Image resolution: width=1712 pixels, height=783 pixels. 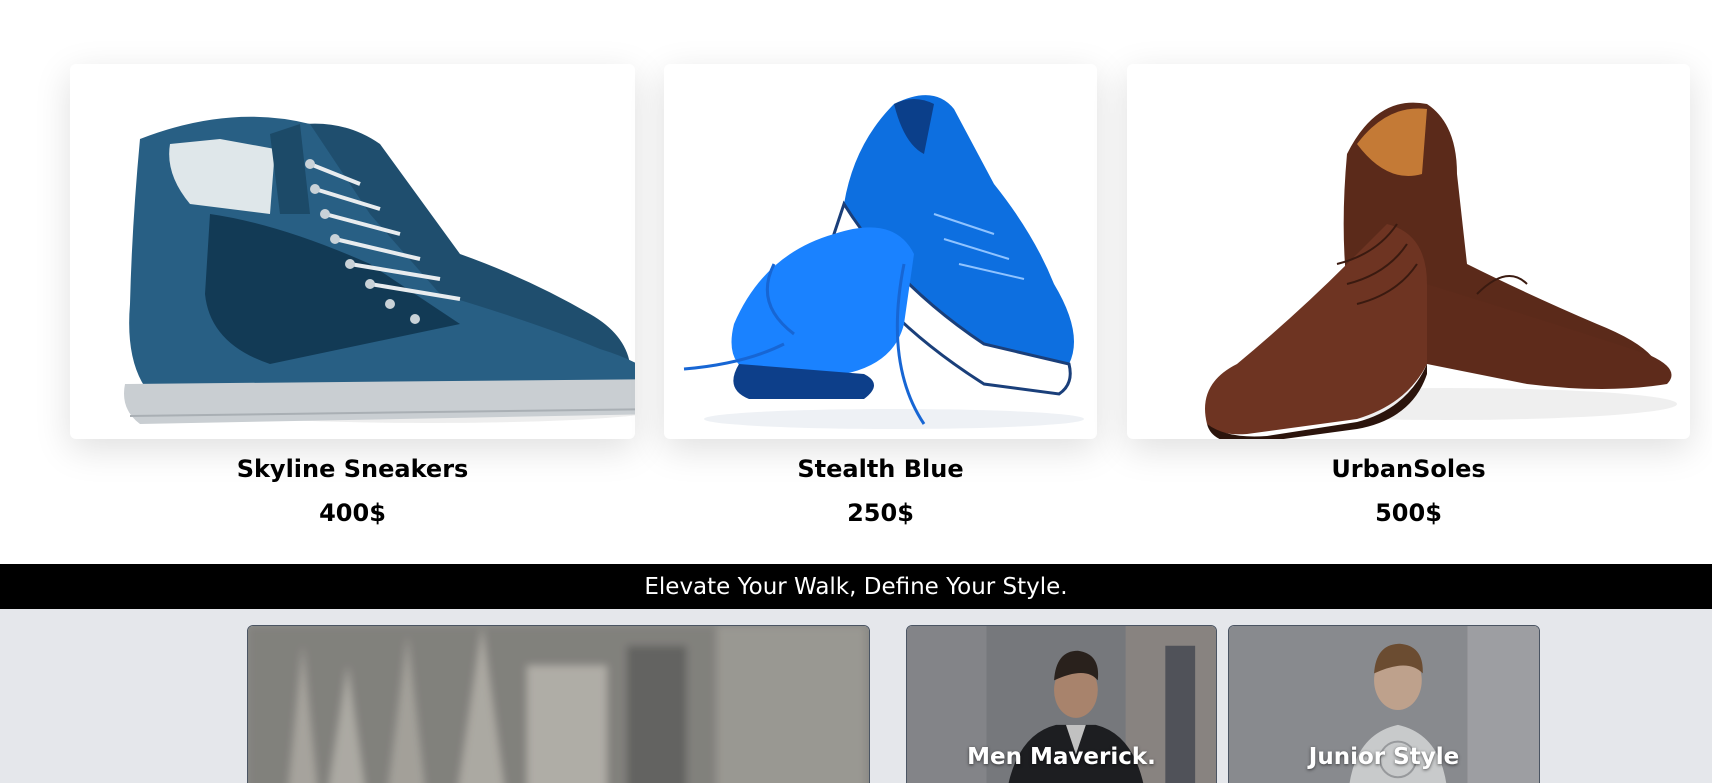 What do you see at coordinates (1061, 757) in the screenshot?
I see `category-label: Men Maverick.` at bounding box center [1061, 757].